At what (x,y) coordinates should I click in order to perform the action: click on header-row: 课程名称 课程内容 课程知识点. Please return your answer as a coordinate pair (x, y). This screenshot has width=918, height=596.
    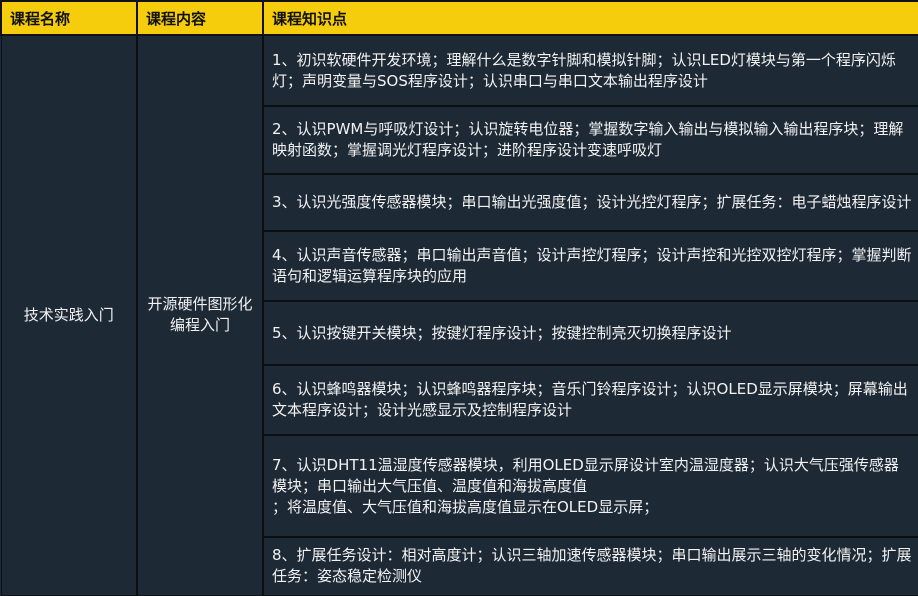
    Looking at the image, I should click on (459, 18).